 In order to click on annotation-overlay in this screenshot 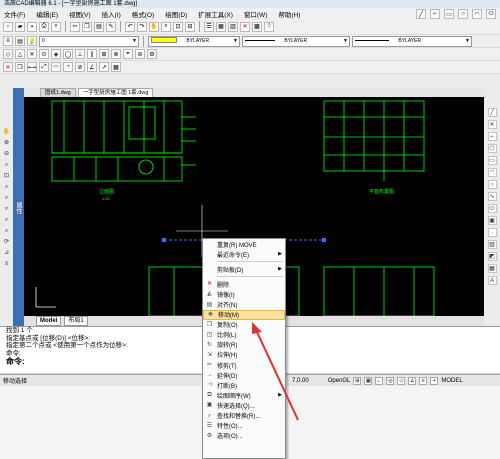, I will do `click(275, 371)`.